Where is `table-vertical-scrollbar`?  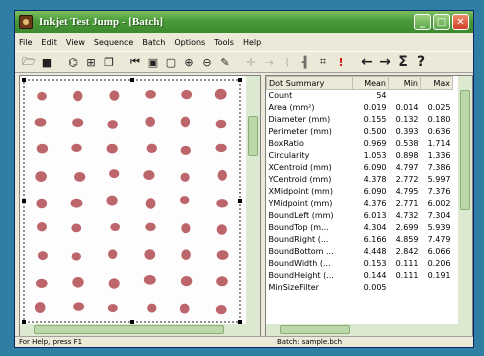
table-vertical-scrollbar is located at coordinates (465, 201).